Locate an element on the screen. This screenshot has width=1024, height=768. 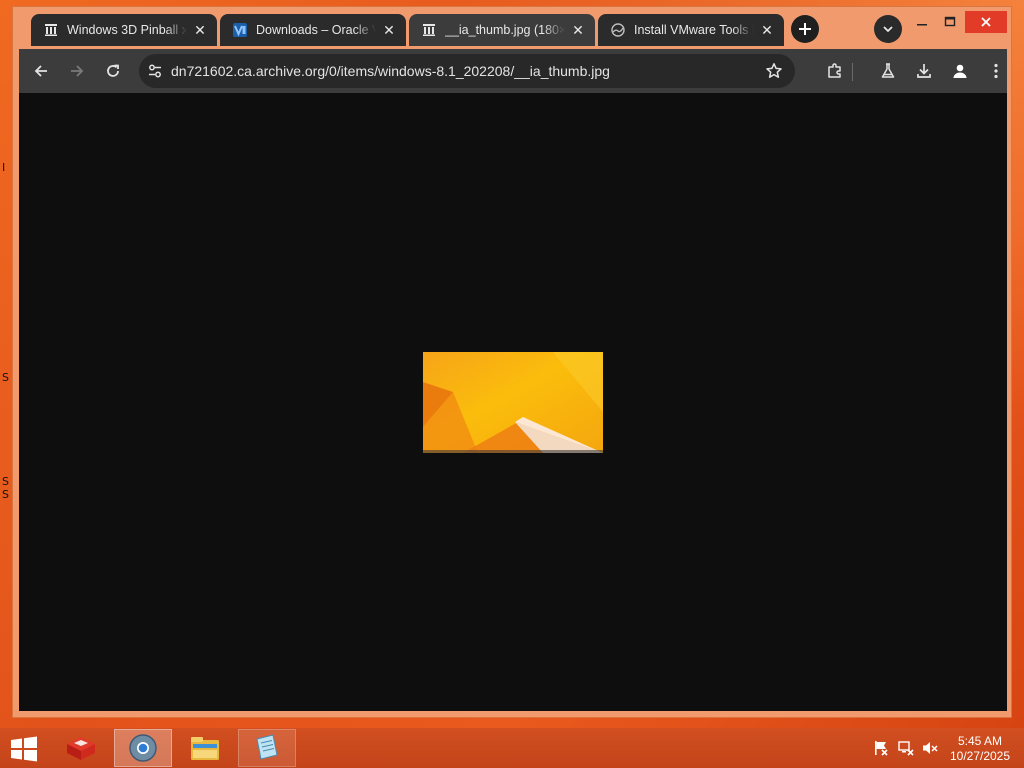
taskbar-app-chrome is located at coordinates (143, 748).